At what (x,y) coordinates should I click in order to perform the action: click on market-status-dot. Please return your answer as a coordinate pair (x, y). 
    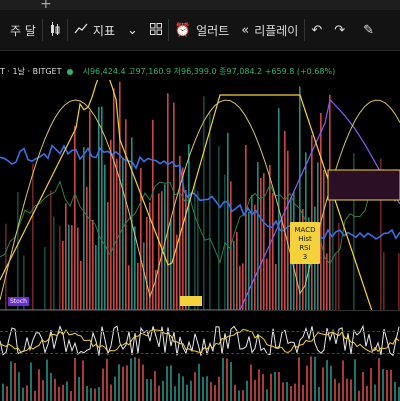
    Looking at the image, I should click on (70, 71).